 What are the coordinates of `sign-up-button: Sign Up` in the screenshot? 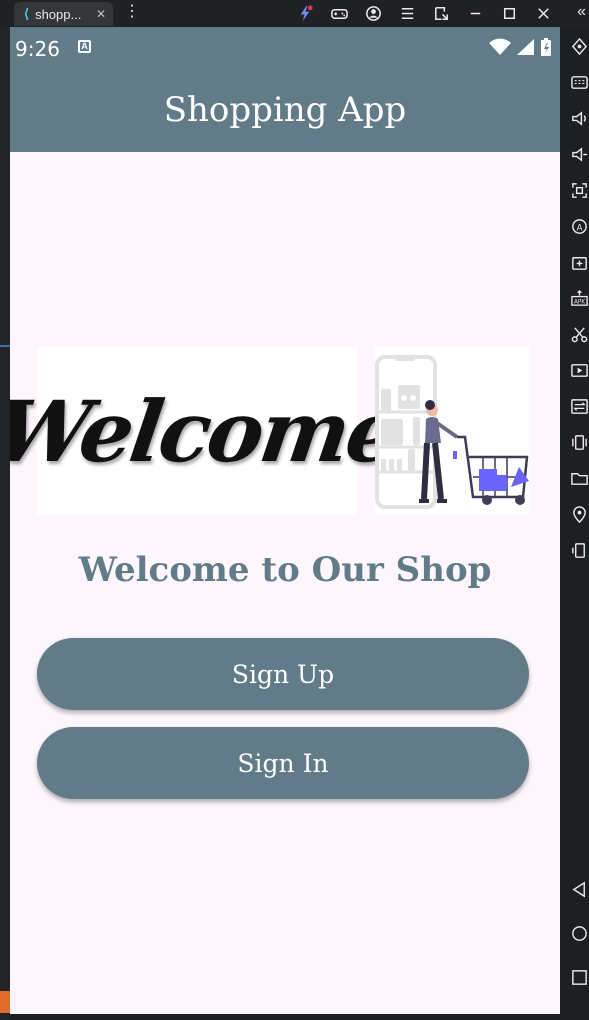 It's located at (283, 674).